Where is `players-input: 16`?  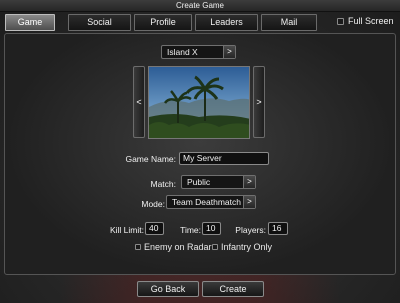
players-input: 16 is located at coordinates (278, 228).